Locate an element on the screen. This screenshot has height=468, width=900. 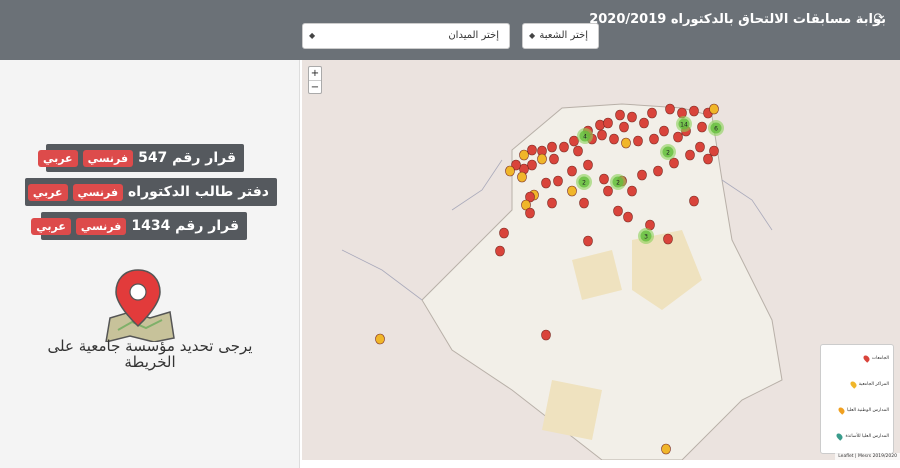
branch-select: إختر الشعبة ◆ is located at coordinates (560, 36).